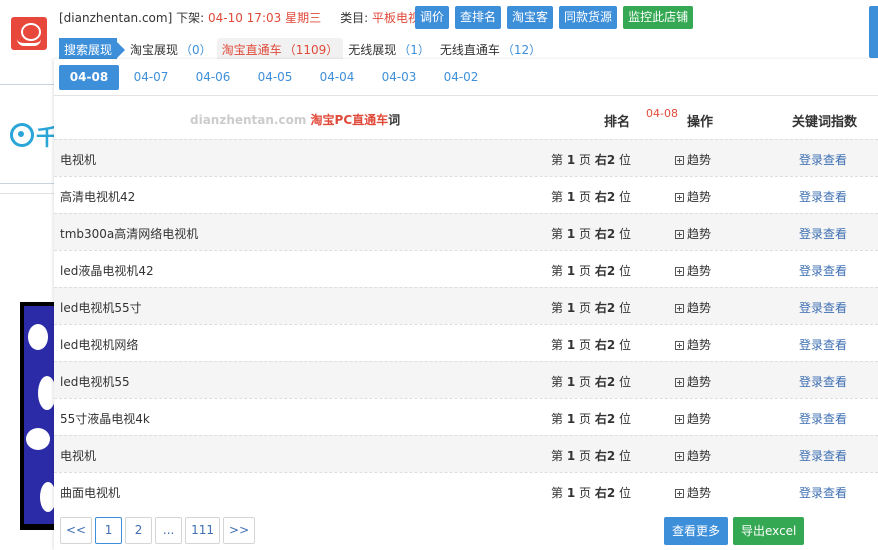 This screenshot has width=878, height=550. I want to click on date-tab-04-04: 04-04, so click(337, 77).